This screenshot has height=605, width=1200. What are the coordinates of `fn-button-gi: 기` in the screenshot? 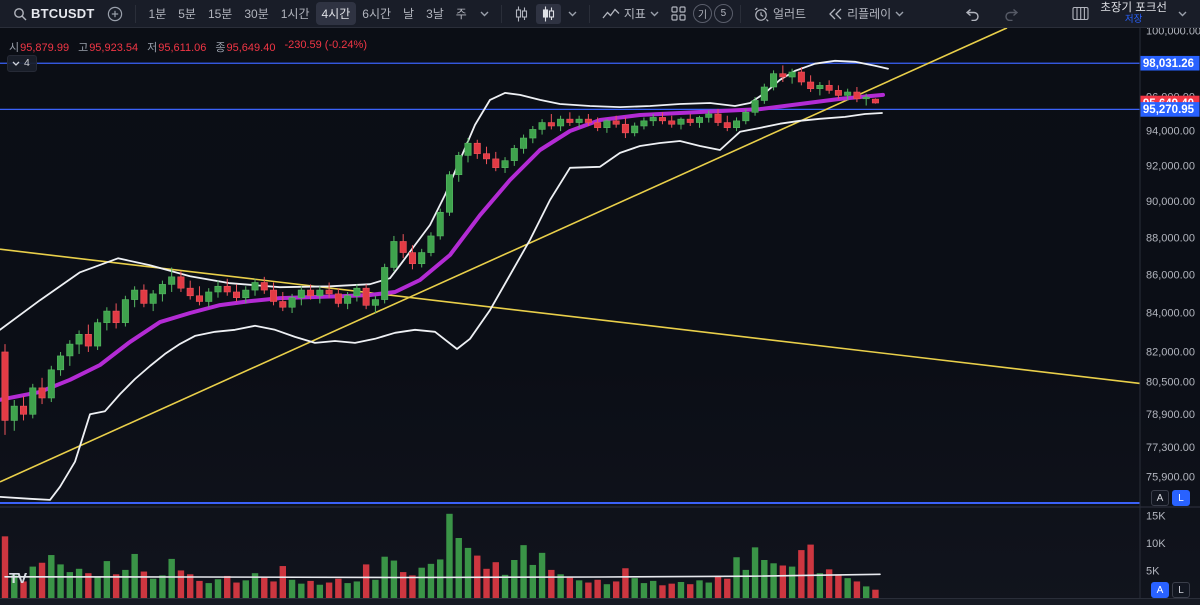 It's located at (702, 13).